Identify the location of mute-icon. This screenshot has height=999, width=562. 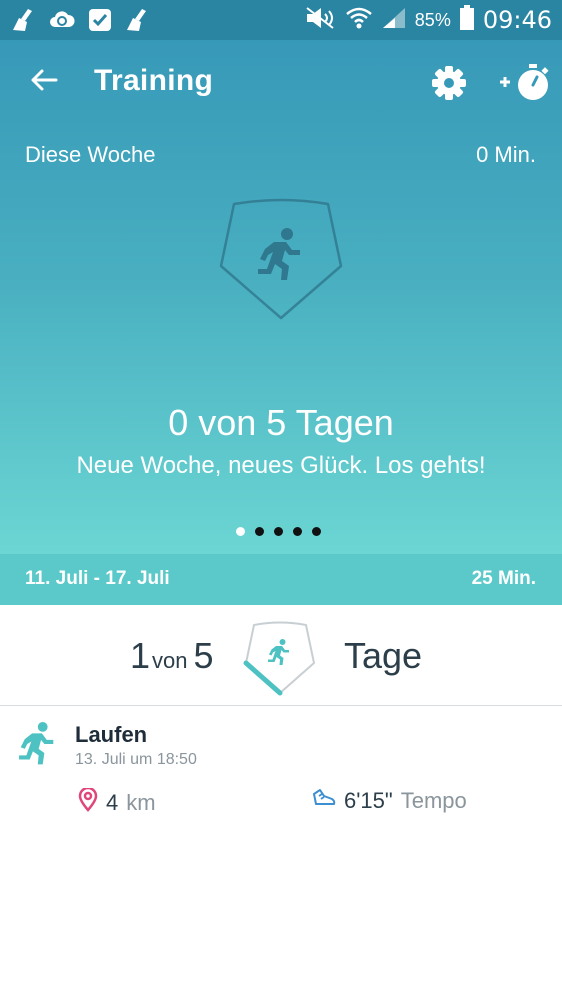
(320, 20).